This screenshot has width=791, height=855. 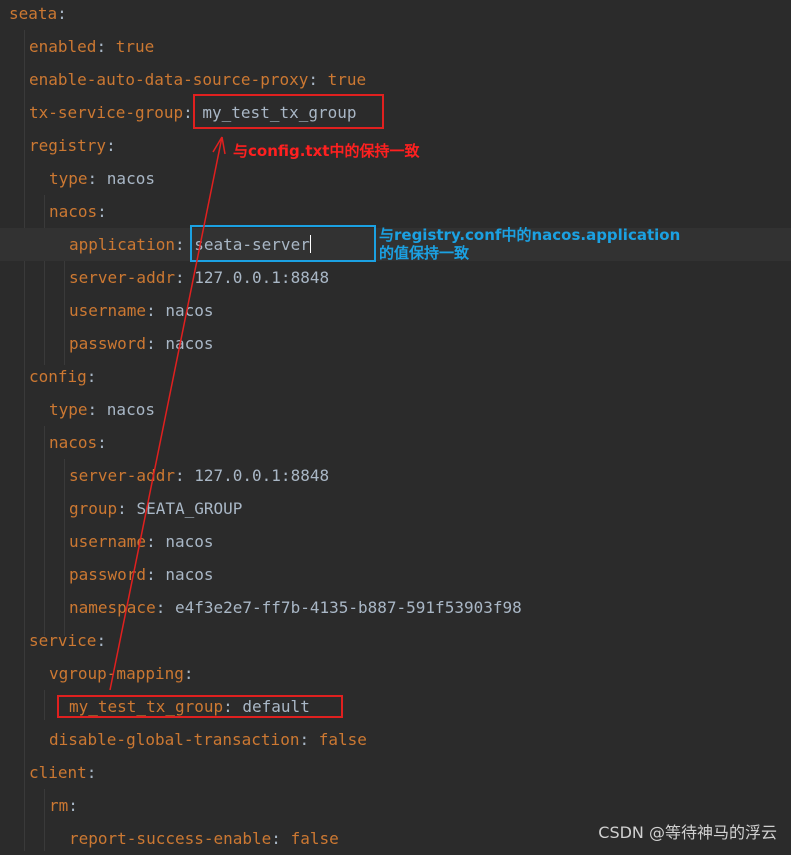 I want to click on yaml-key: registry, so click(x=68, y=145).